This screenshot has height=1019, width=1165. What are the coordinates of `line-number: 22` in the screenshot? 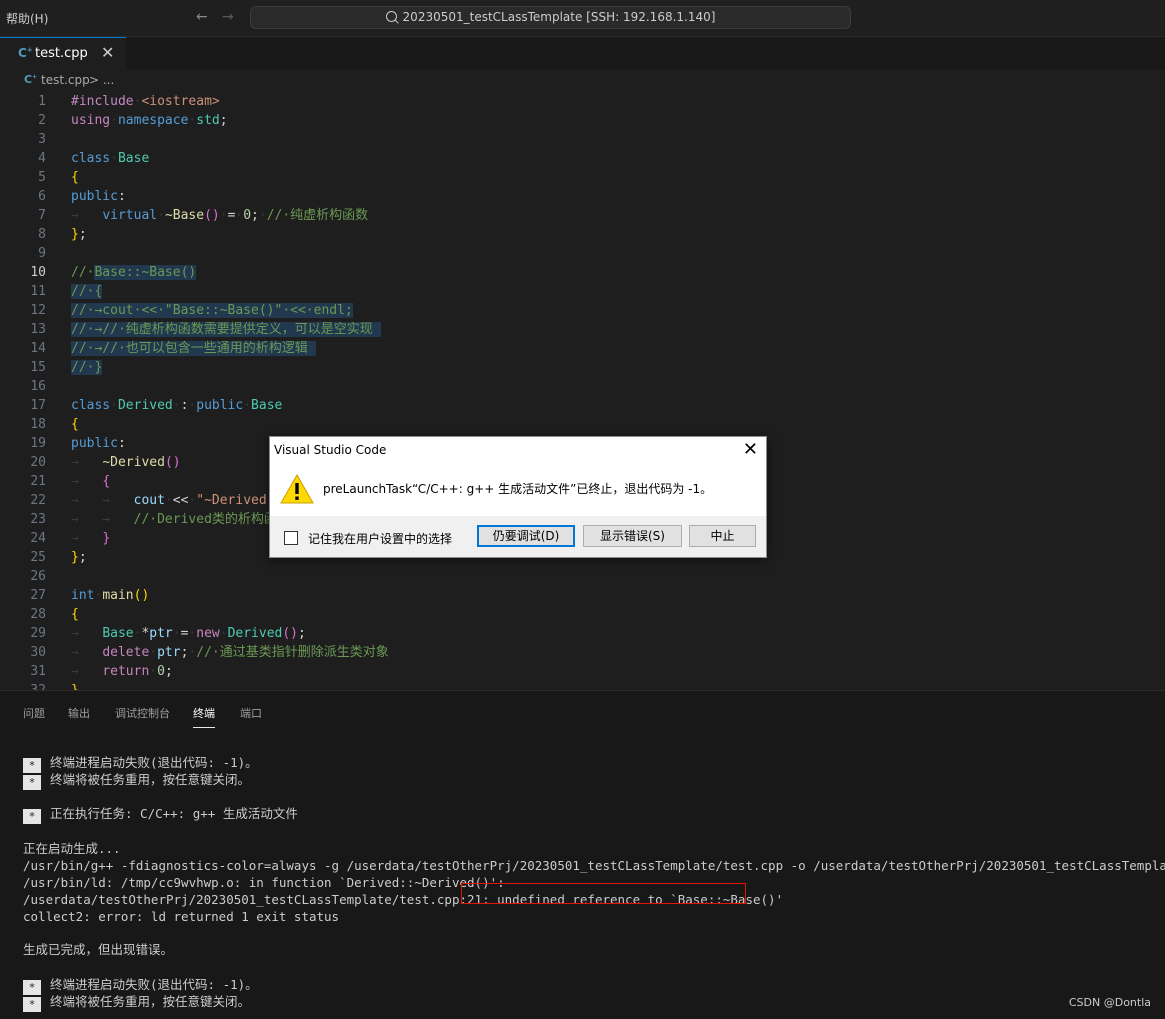 It's located at (38, 500).